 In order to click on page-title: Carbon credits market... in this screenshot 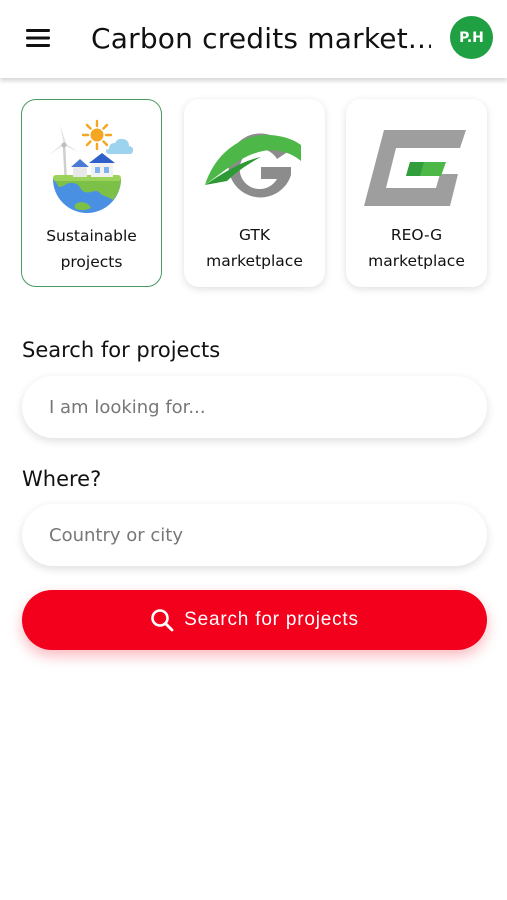, I will do `click(261, 38)`.